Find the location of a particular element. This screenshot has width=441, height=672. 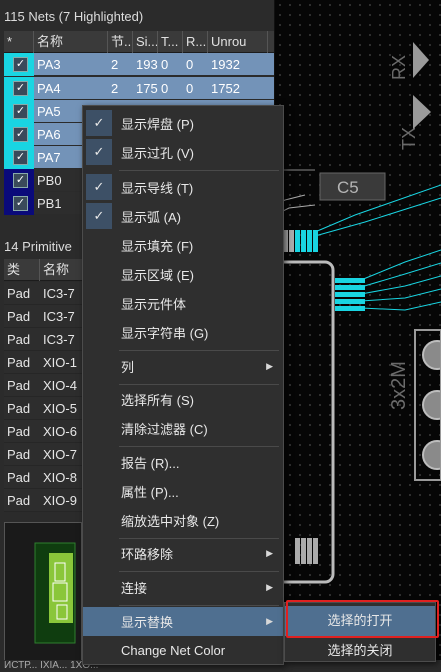

menu-item-zoom-selected: 缩放选中对象 (Z) is located at coordinates (183, 520).